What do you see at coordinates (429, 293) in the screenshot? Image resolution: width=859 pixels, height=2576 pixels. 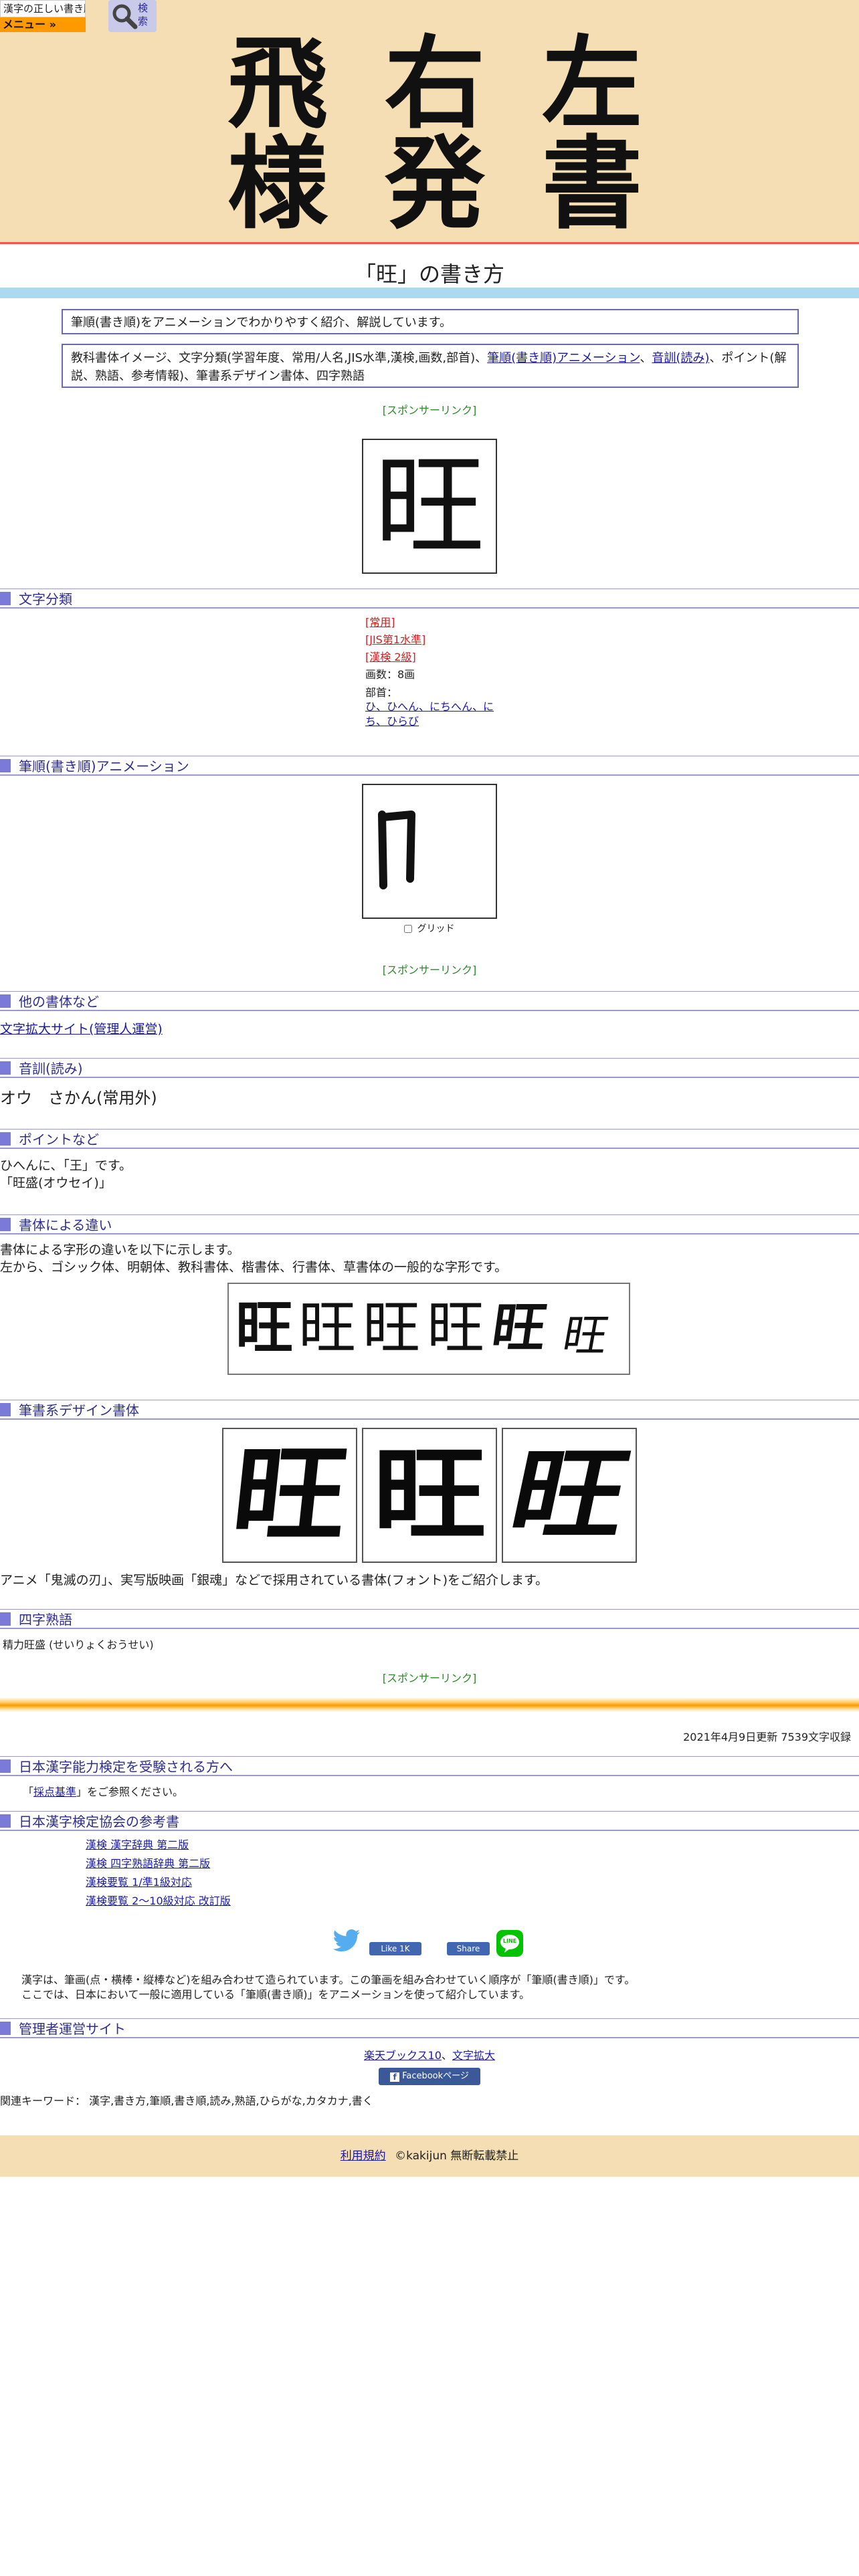 I see `title-underline-bar` at bounding box center [429, 293].